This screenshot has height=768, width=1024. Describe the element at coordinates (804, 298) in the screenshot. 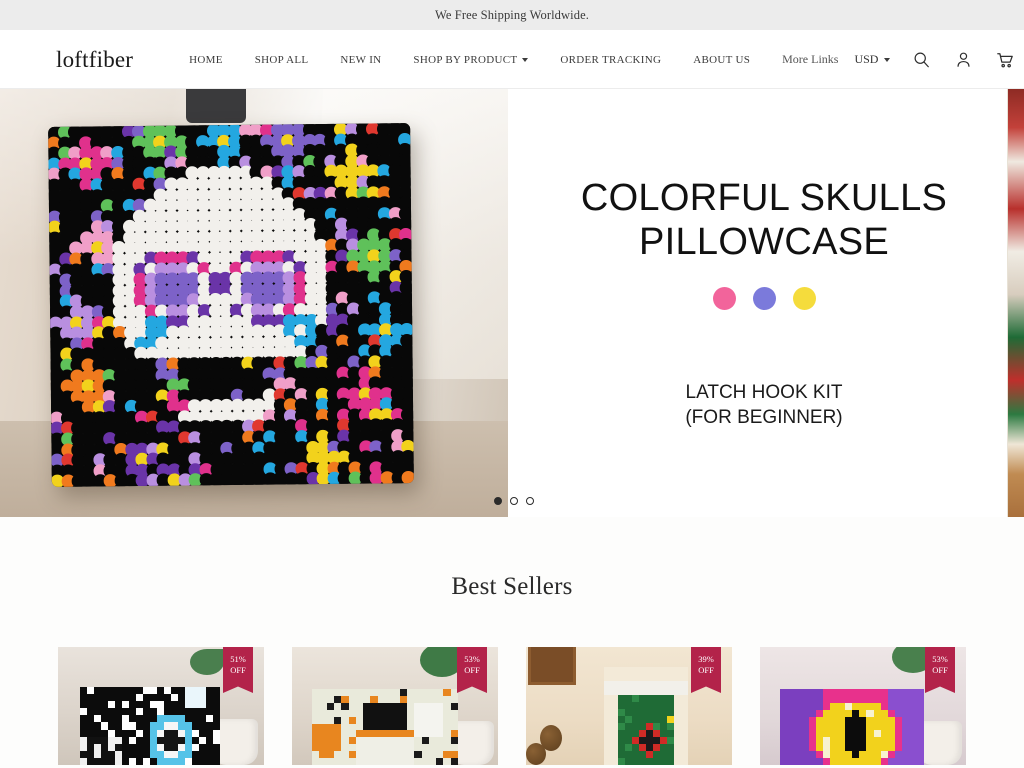

I see `swatch-yellow` at that location.